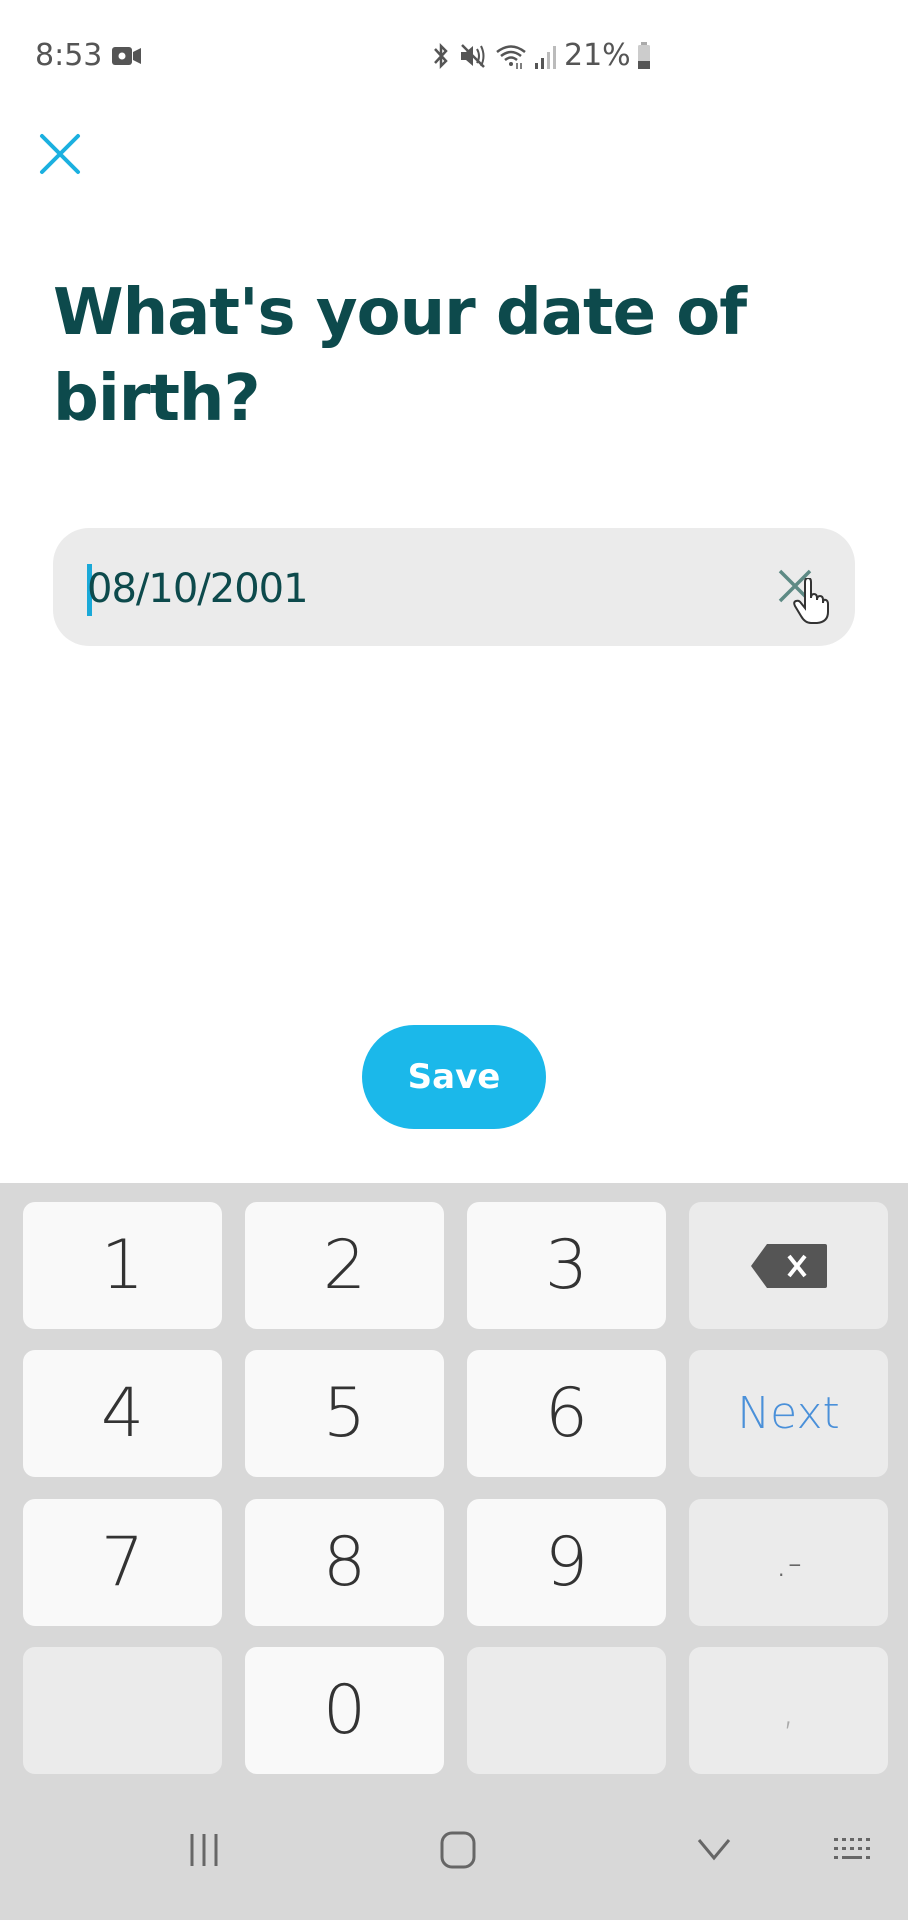 The image size is (908, 1920). Describe the element at coordinates (788, 1562) in the screenshot. I see `period-dash-key: .-` at that location.